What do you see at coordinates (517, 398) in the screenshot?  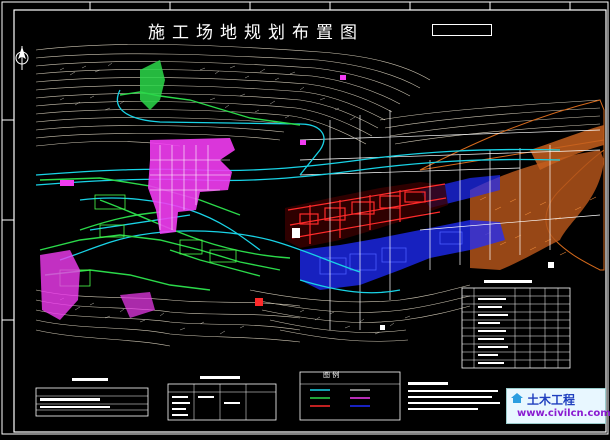 I see `house-icon` at bounding box center [517, 398].